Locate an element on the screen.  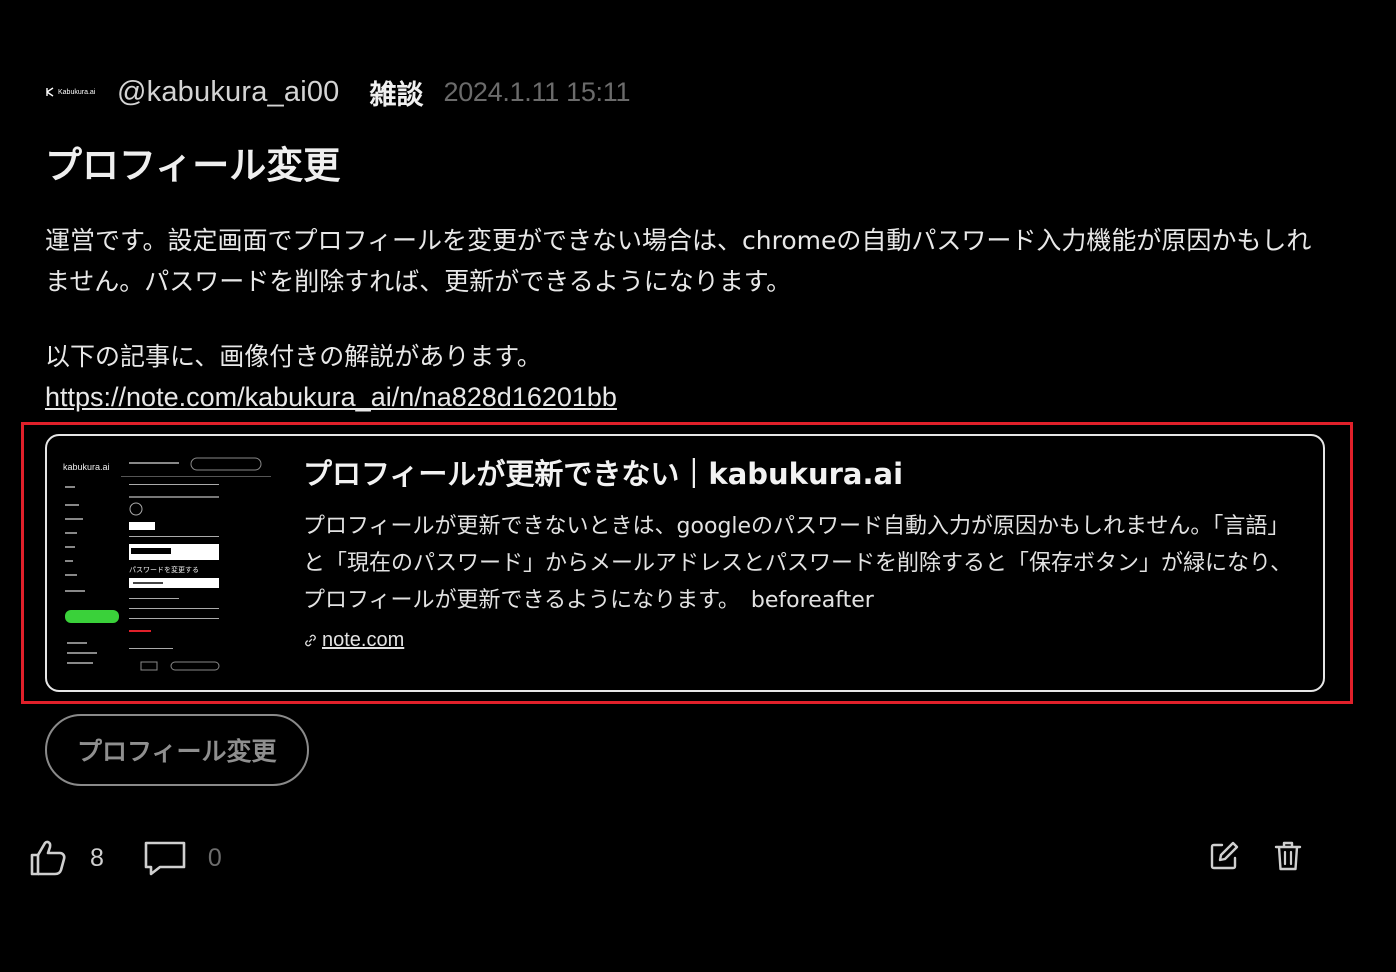
comment-icon is located at coordinates (165, 858).